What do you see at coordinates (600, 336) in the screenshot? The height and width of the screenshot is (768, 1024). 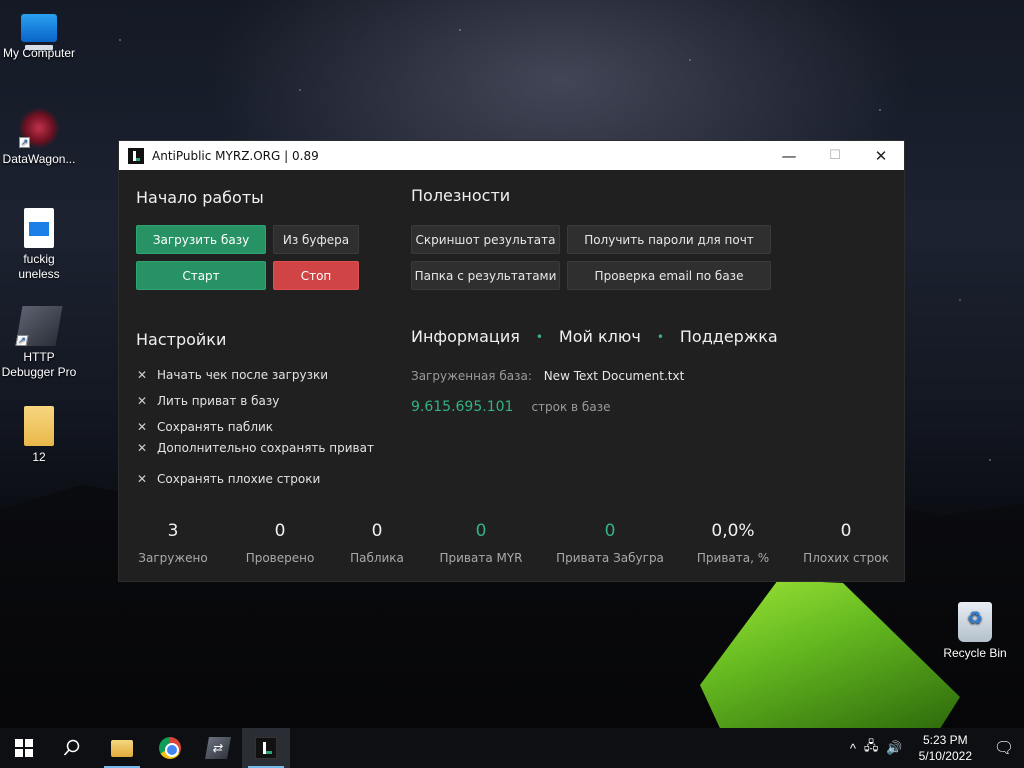 I see `tab-my-key: Мой ключ` at bounding box center [600, 336].